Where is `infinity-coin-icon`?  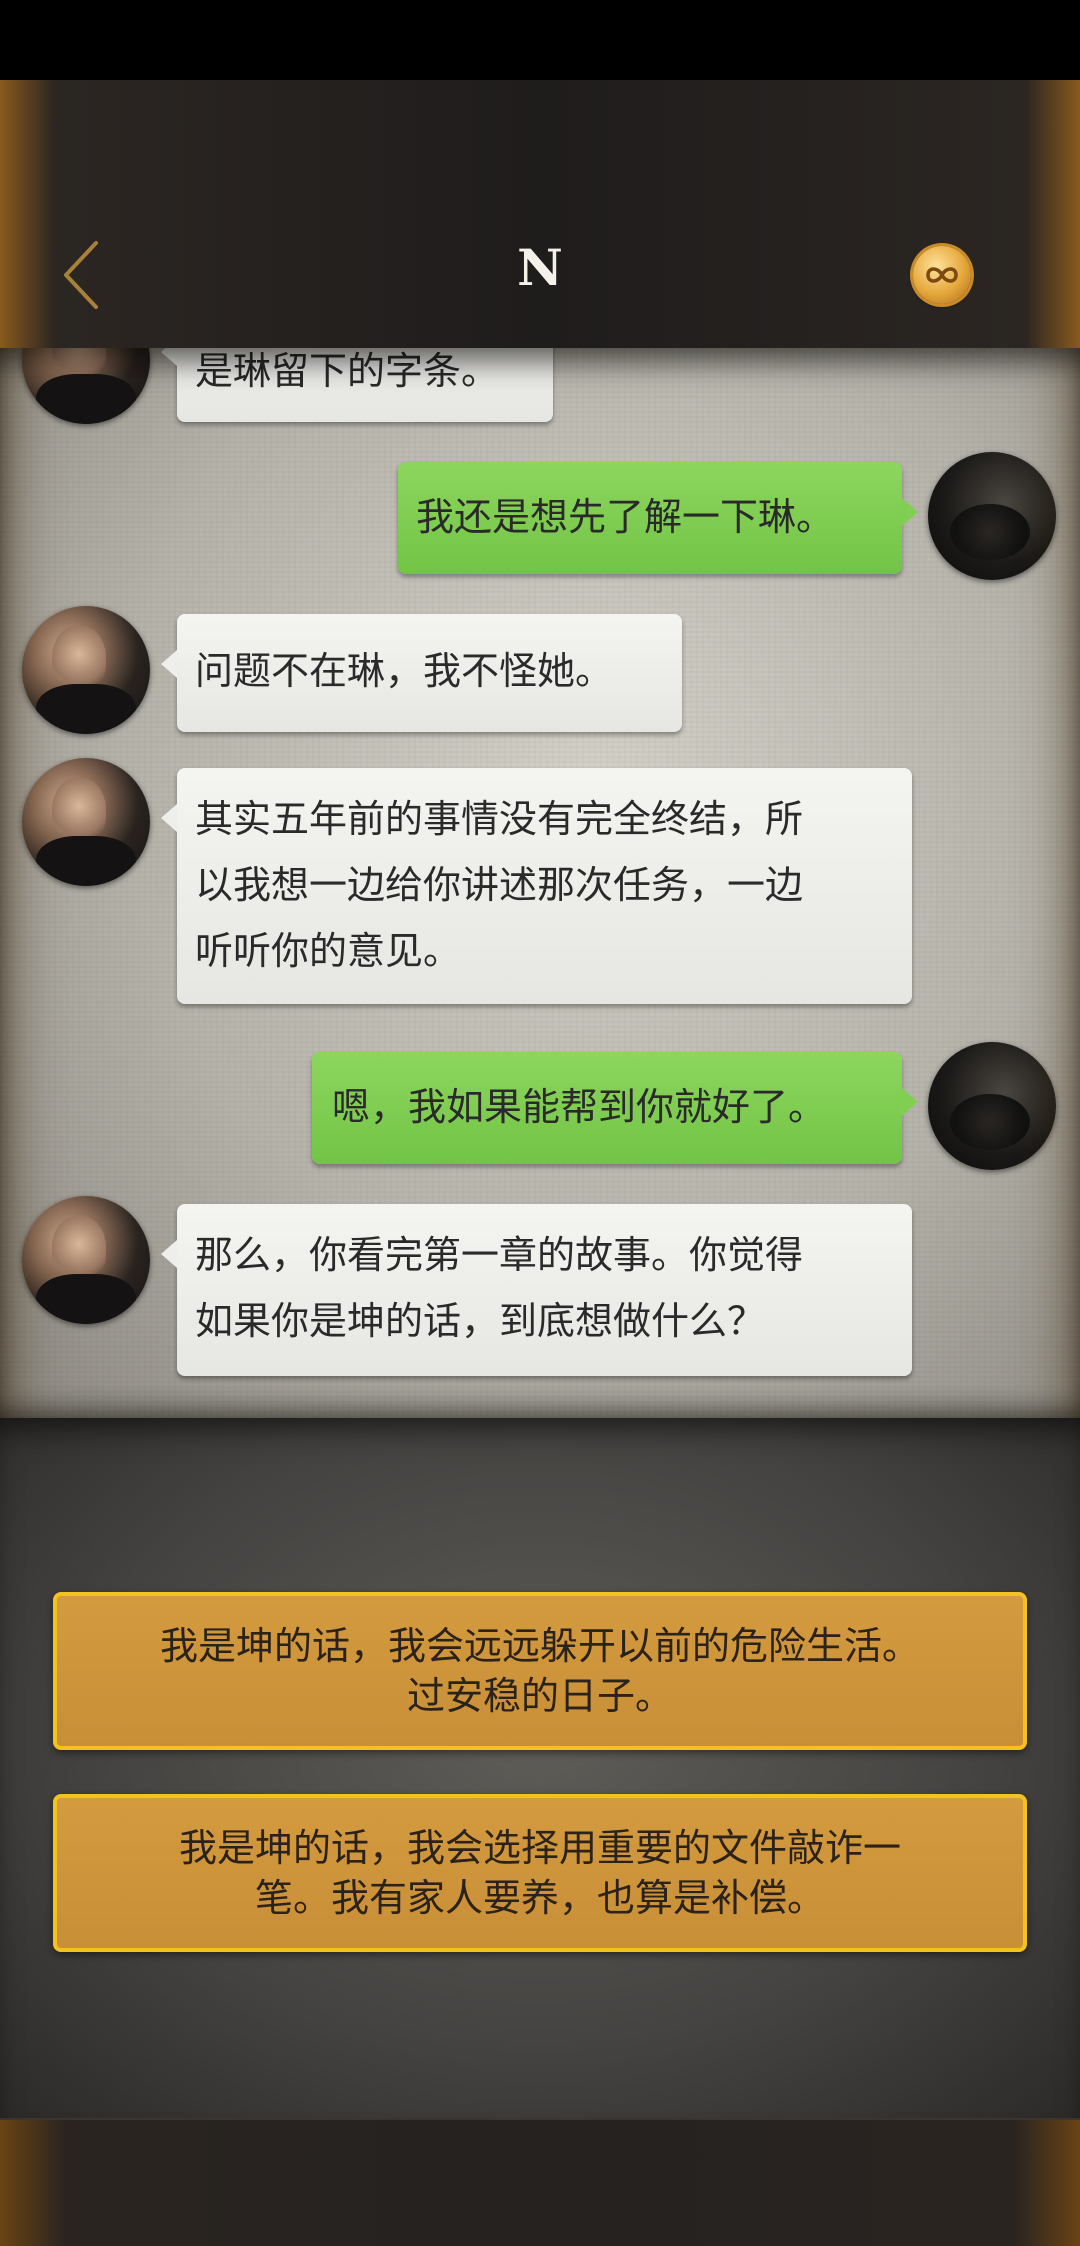
infinity-coin-icon is located at coordinates (942, 275).